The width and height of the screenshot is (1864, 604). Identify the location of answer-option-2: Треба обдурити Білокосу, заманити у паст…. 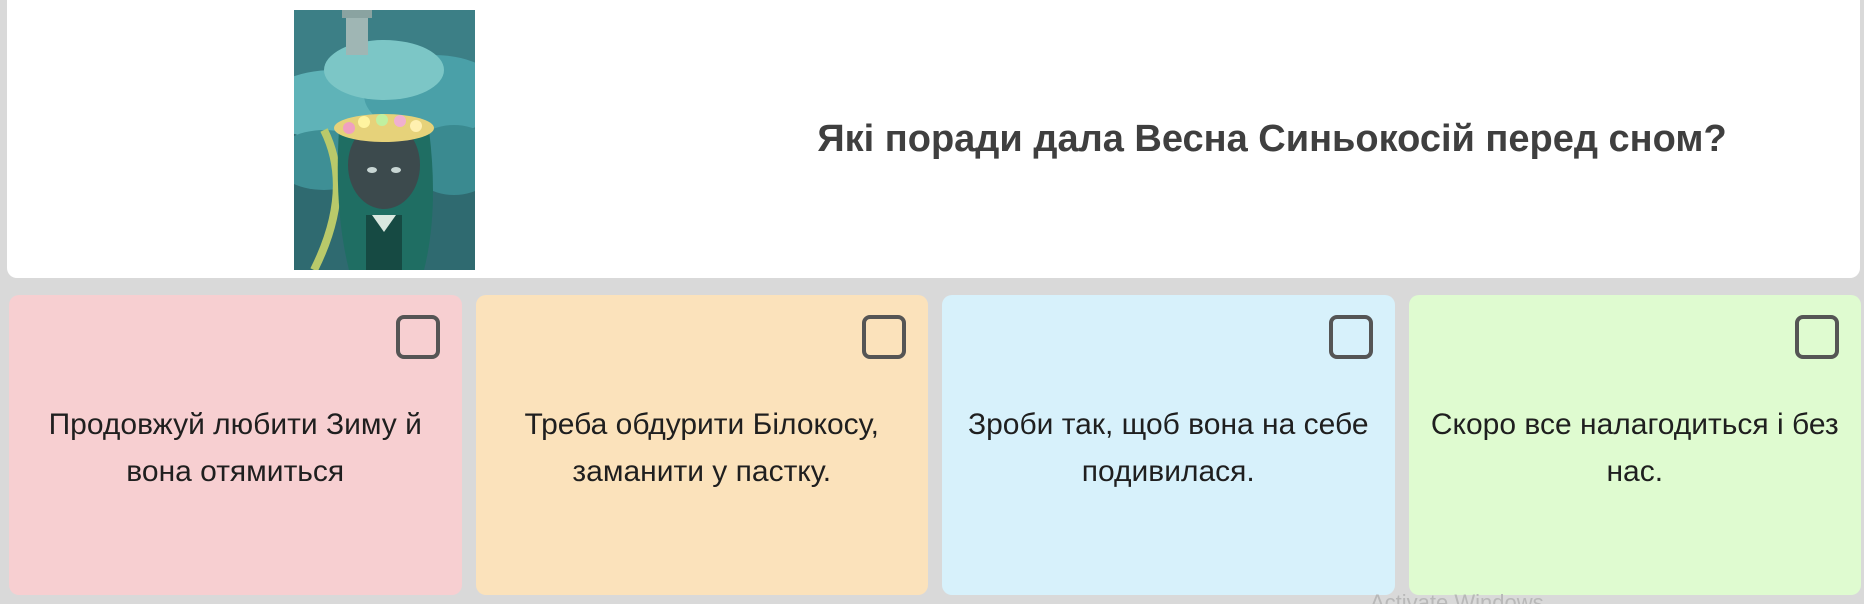
(701, 445).